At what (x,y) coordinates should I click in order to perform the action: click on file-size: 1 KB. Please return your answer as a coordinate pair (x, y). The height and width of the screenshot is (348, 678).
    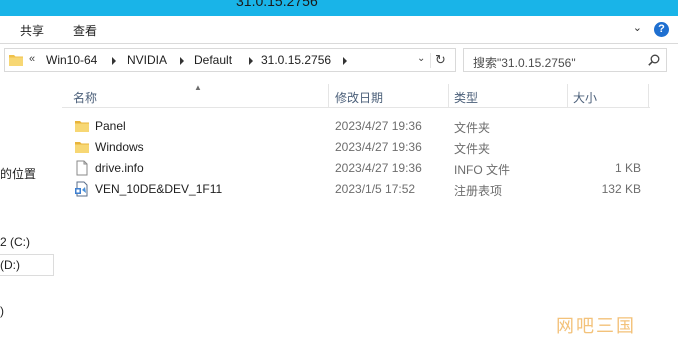
    Looking at the image, I should click on (627, 168).